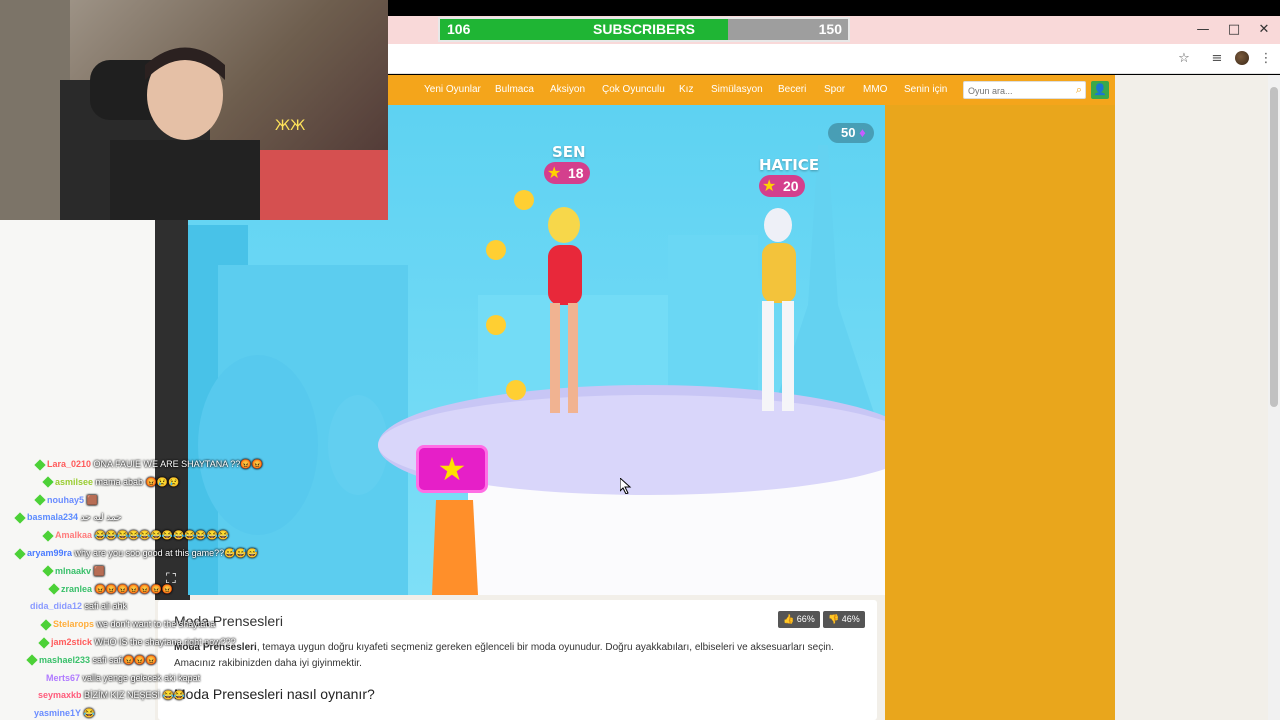  I want to click on dislike-percent: 46%, so click(850, 619).